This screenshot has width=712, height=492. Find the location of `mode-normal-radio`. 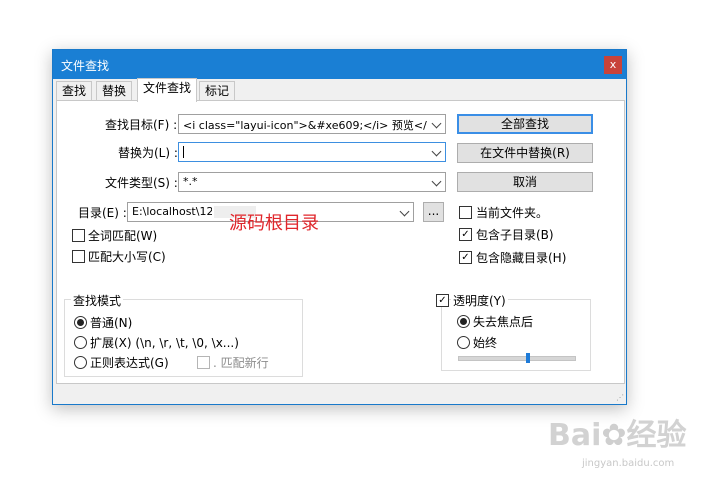

mode-normal-radio is located at coordinates (80, 322).